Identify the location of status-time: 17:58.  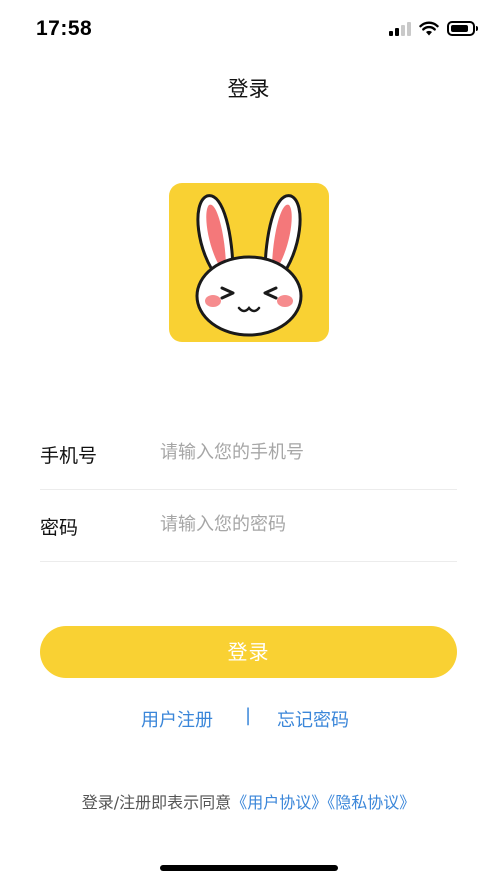
(64, 28).